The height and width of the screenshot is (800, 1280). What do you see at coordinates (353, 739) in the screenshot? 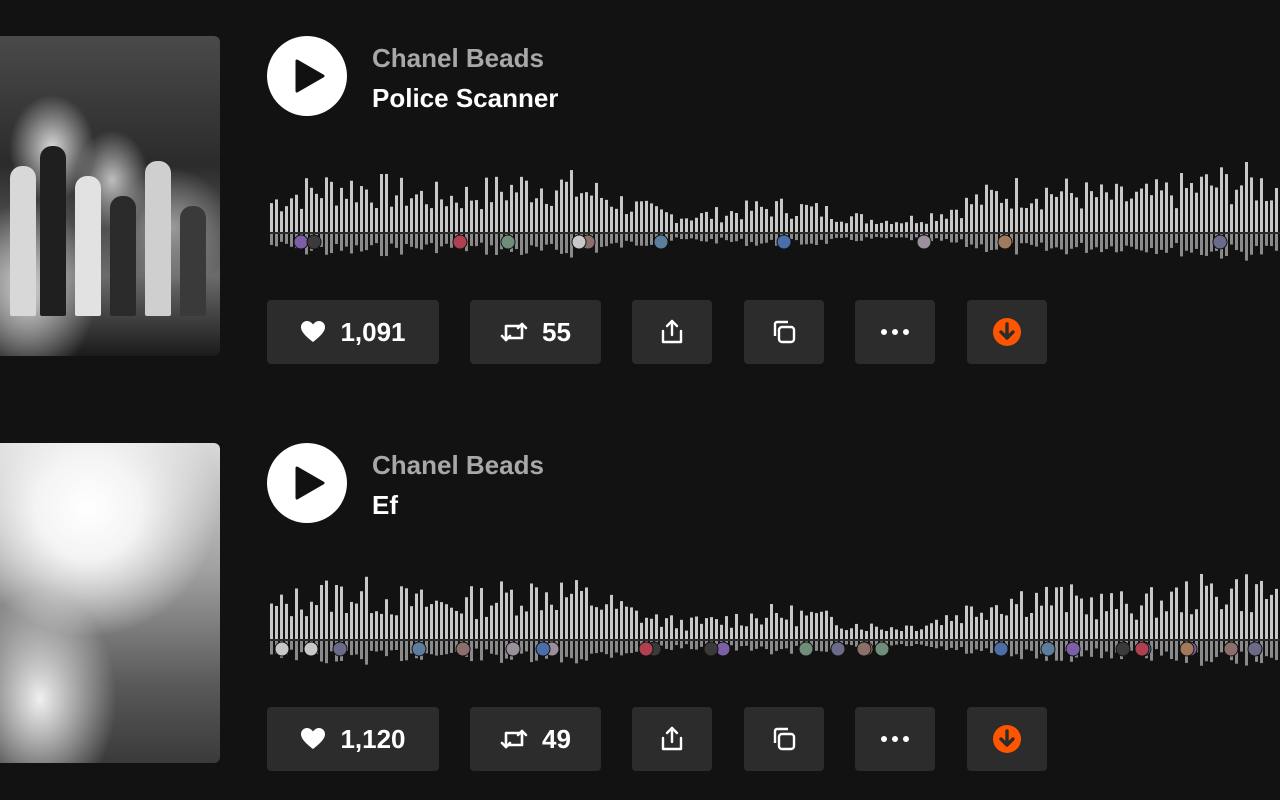
I see `like-button: 1,120` at bounding box center [353, 739].